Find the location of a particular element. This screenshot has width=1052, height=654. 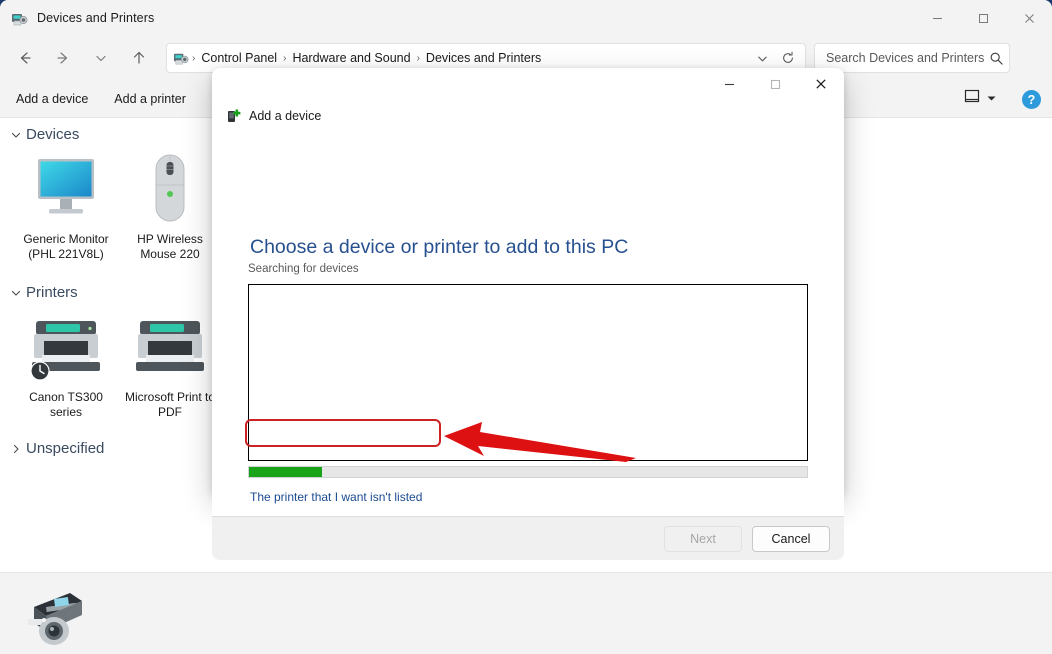

add-device-icon is located at coordinates (234, 116).